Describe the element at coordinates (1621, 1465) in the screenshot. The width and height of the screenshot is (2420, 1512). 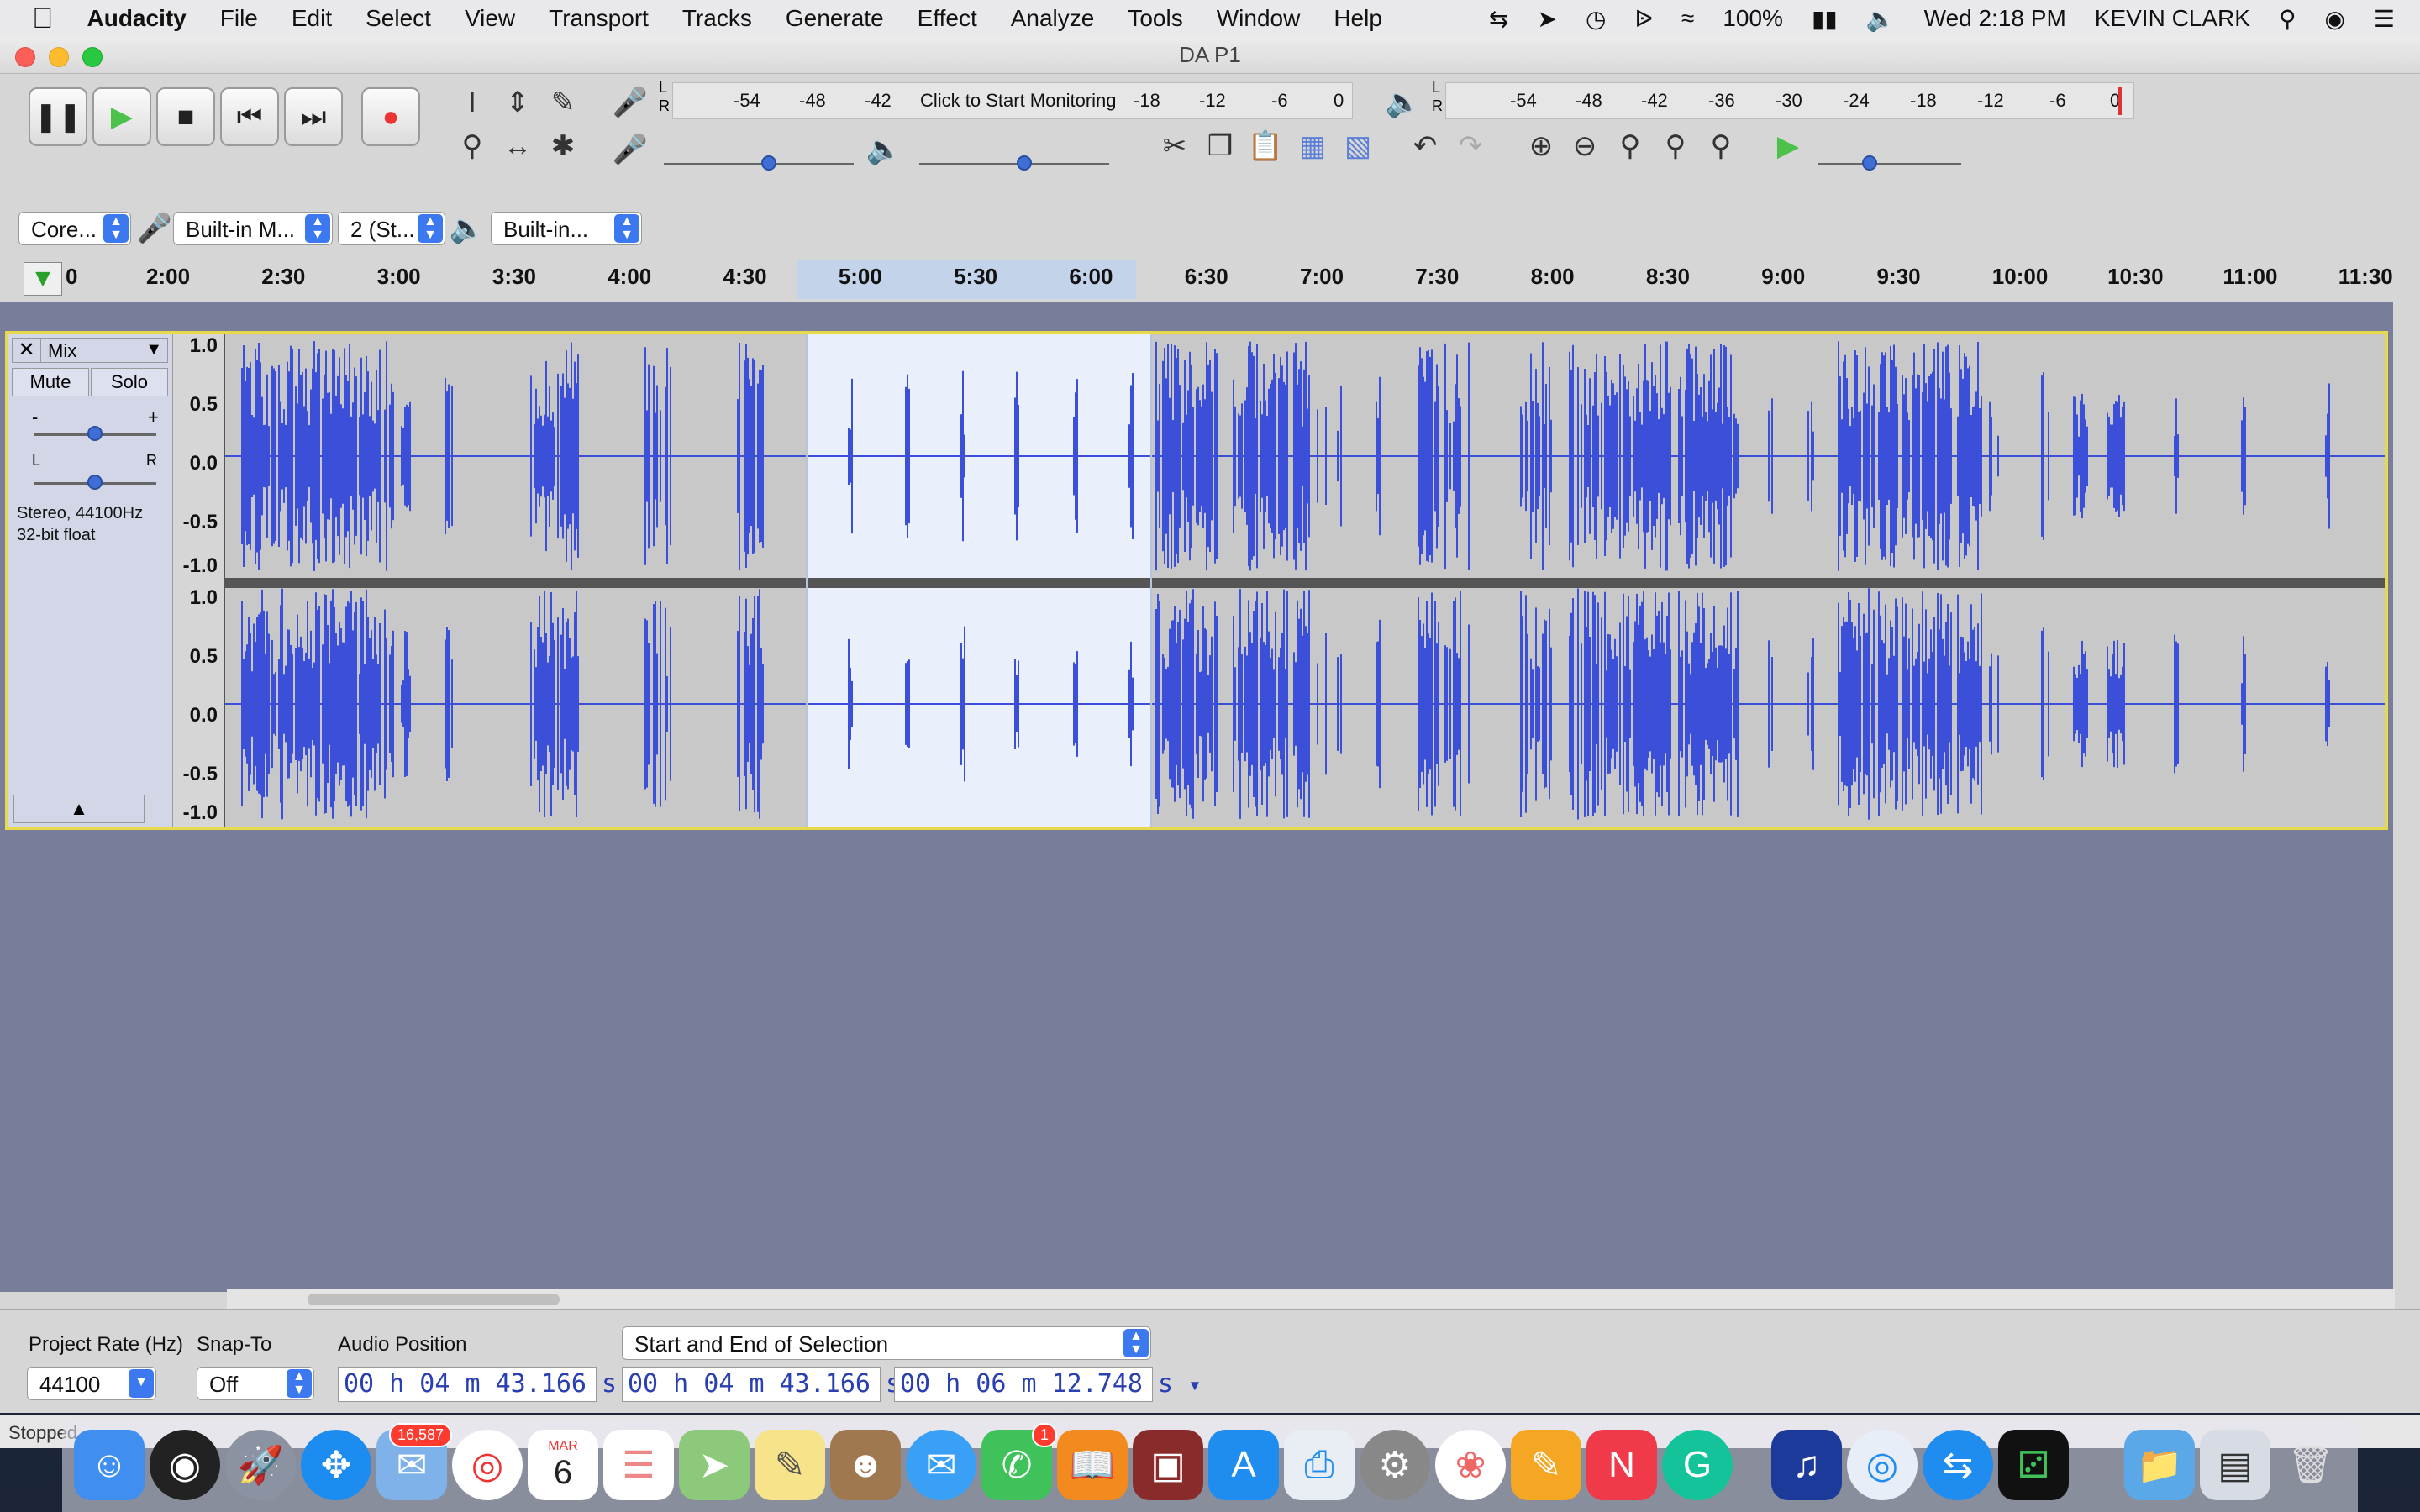
I see `news-icon: N` at that location.